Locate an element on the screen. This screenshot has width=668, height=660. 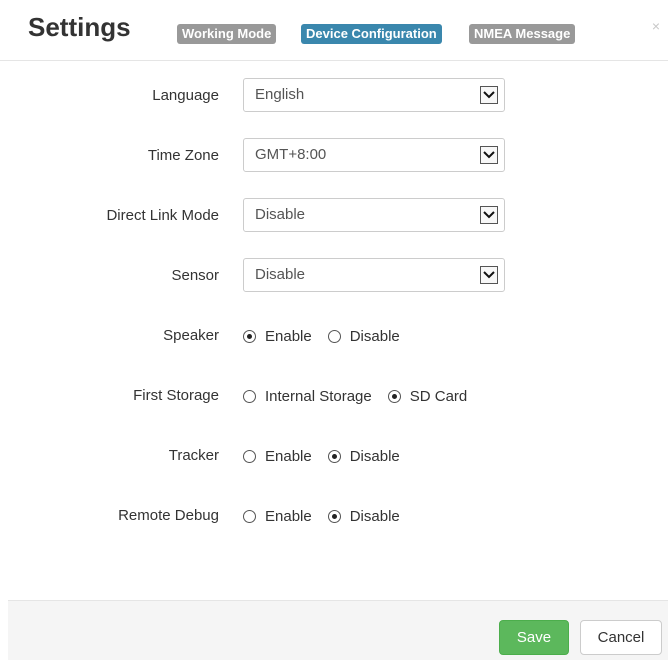
speaker-label: Speaker is located at coordinates (191, 335).